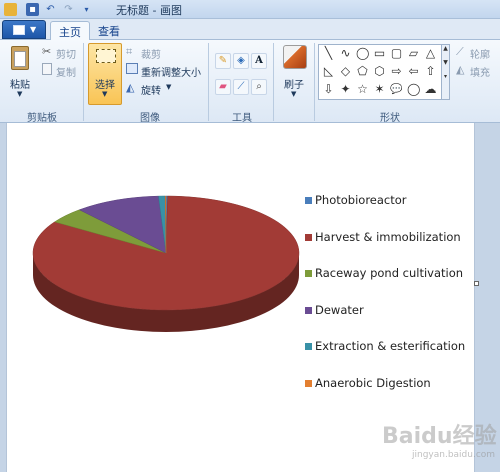 The height and width of the screenshot is (472, 500). What do you see at coordinates (373, 382) in the screenshot?
I see `legend-label: Anaerobic Digestion` at bounding box center [373, 382].